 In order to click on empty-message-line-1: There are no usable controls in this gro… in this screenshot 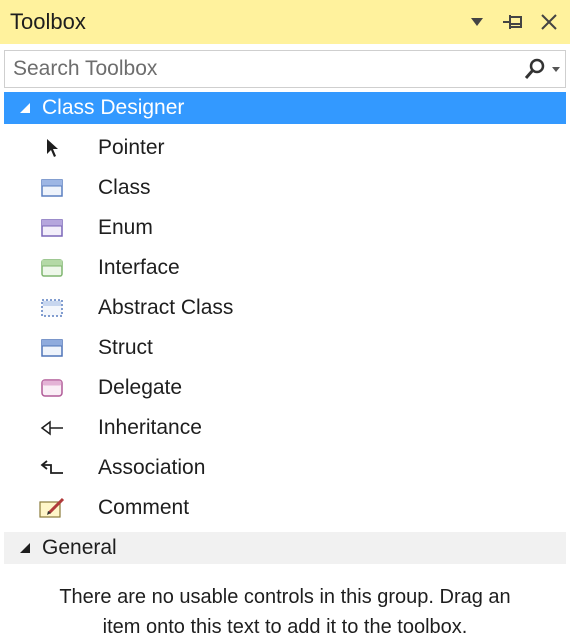, I will do `click(285, 597)`.